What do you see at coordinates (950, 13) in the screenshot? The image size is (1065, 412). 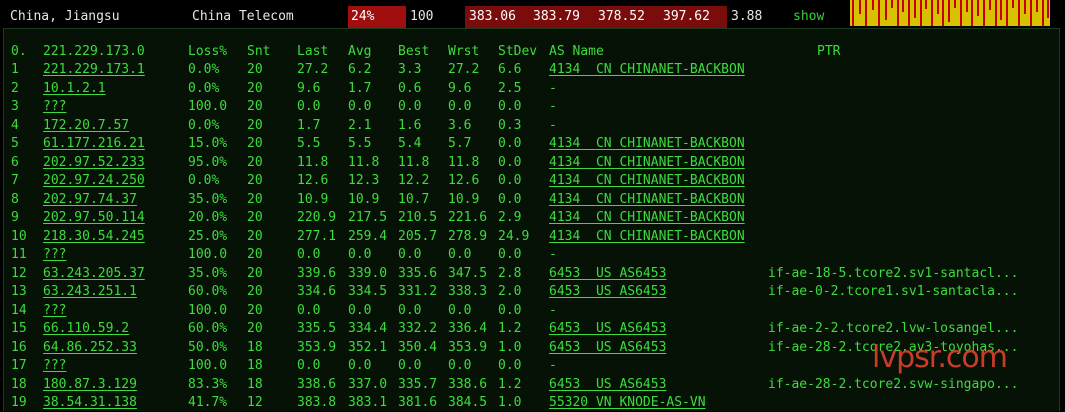 I see `loss-sparkline` at bounding box center [950, 13].